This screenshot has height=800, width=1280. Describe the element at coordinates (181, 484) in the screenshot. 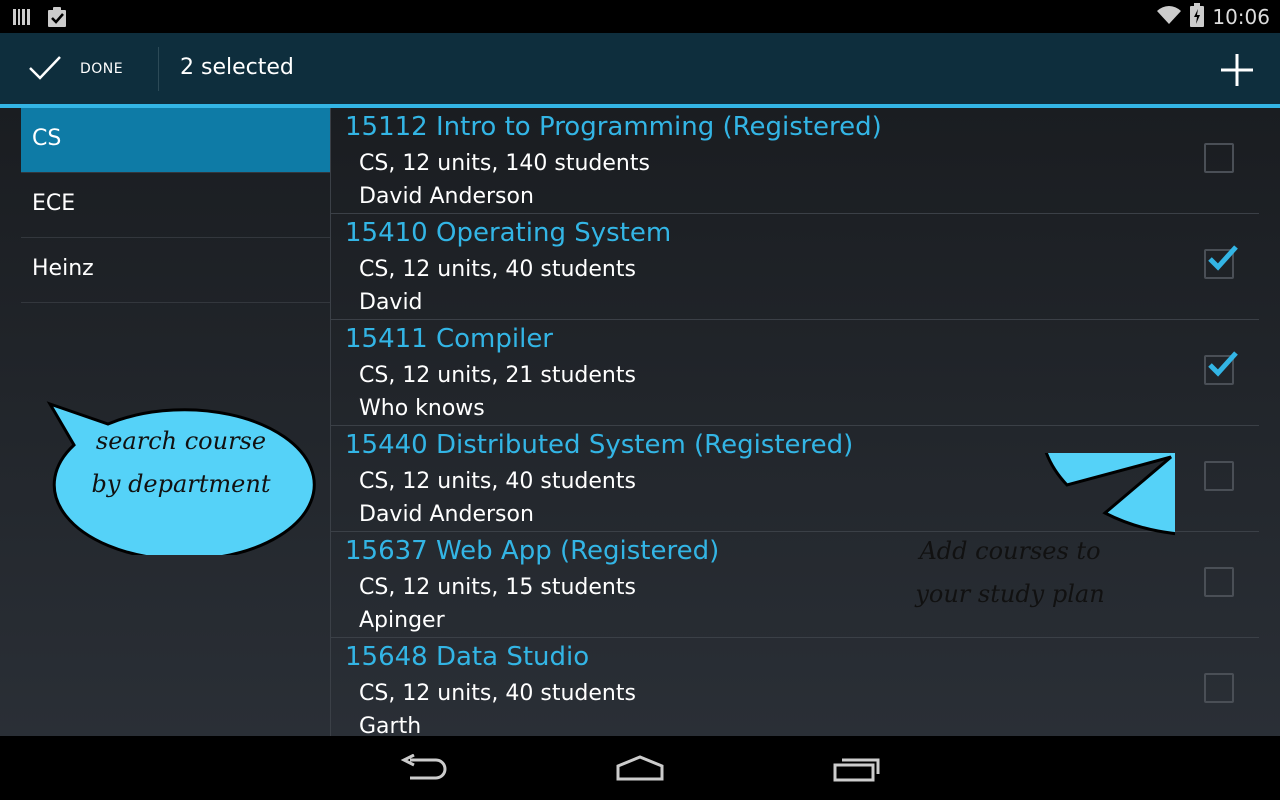

I see `annotation-text-line: by department` at that location.